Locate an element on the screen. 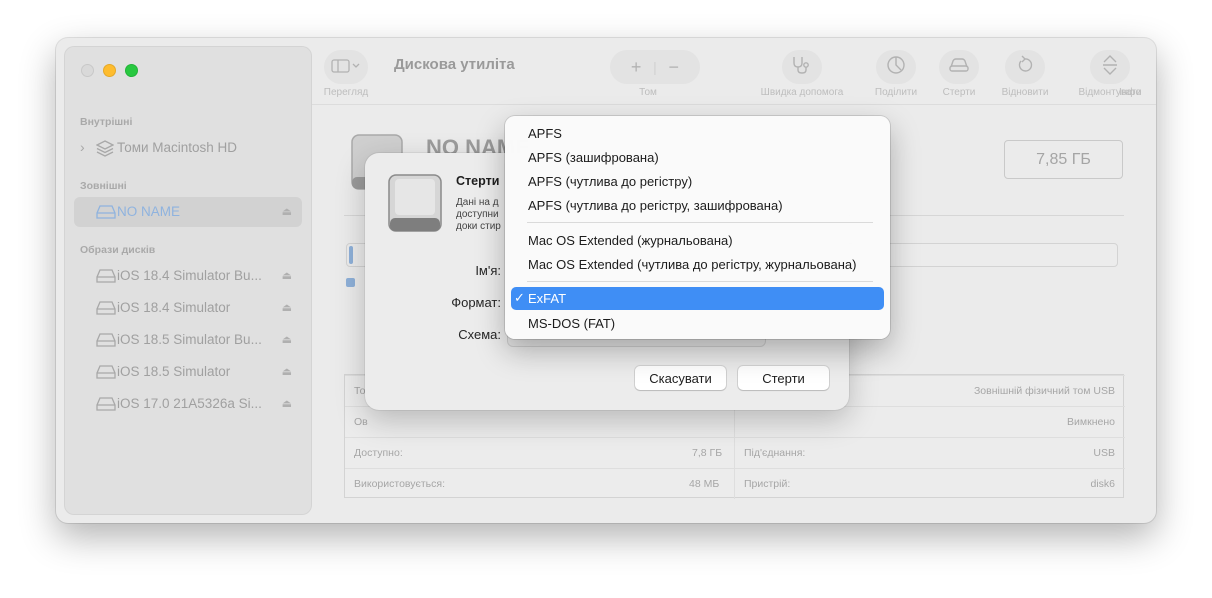 Image resolution: width=1212 pixels, height=598 pixels. erase-confirm-button: Стерти is located at coordinates (783, 378).